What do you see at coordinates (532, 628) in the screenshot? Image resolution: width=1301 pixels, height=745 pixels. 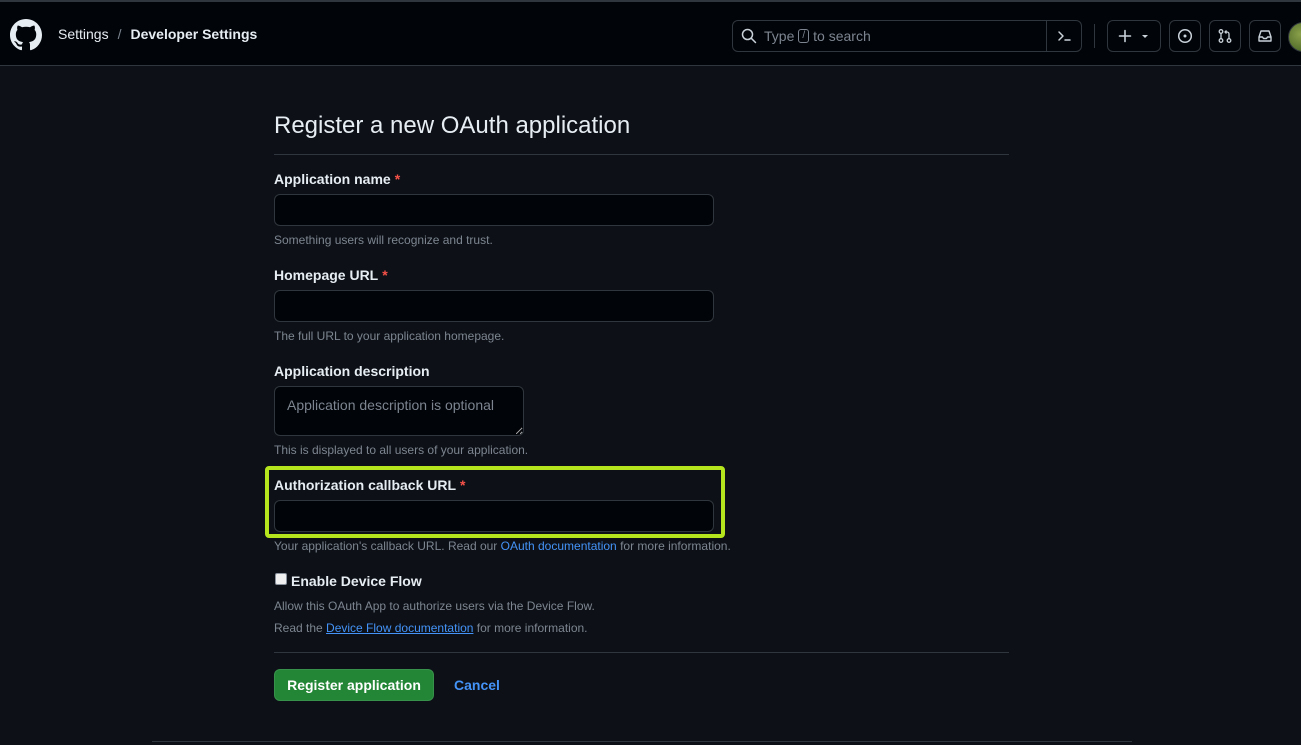 I see `device-flow-doc-suffix: for more information.` at bounding box center [532, 628].